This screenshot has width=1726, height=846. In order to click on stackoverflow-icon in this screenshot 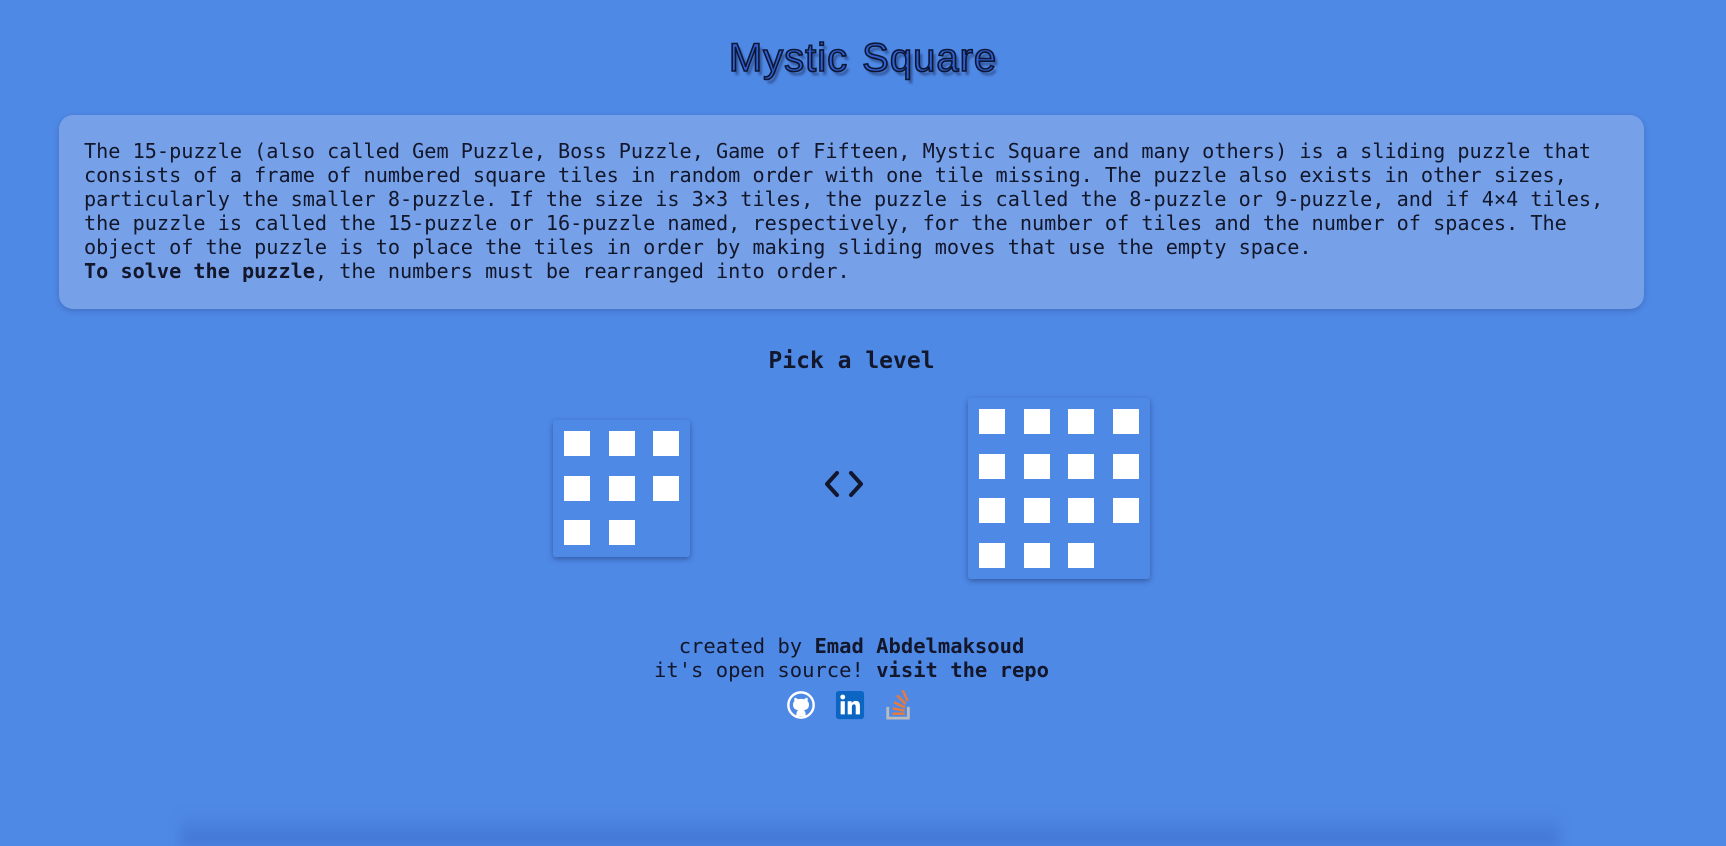, I will do `click(899, 705)`.